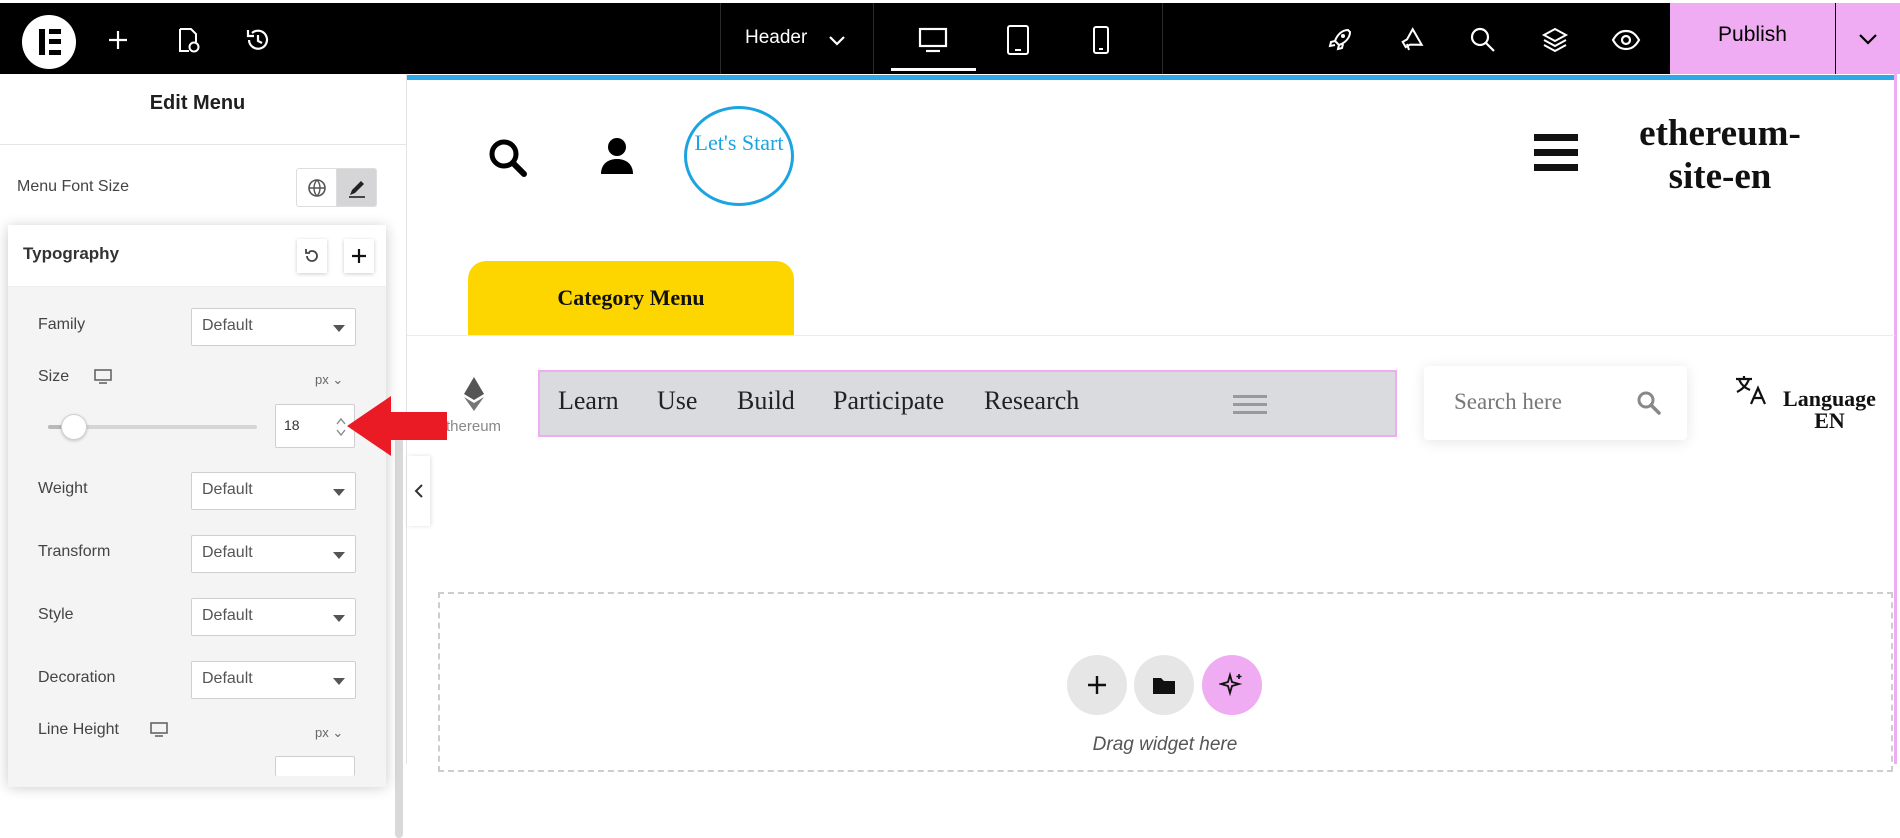  Describe the element at coordinates (1720, 155) in the screenshot. I see `site-title: ethereum- site-en` at that location.